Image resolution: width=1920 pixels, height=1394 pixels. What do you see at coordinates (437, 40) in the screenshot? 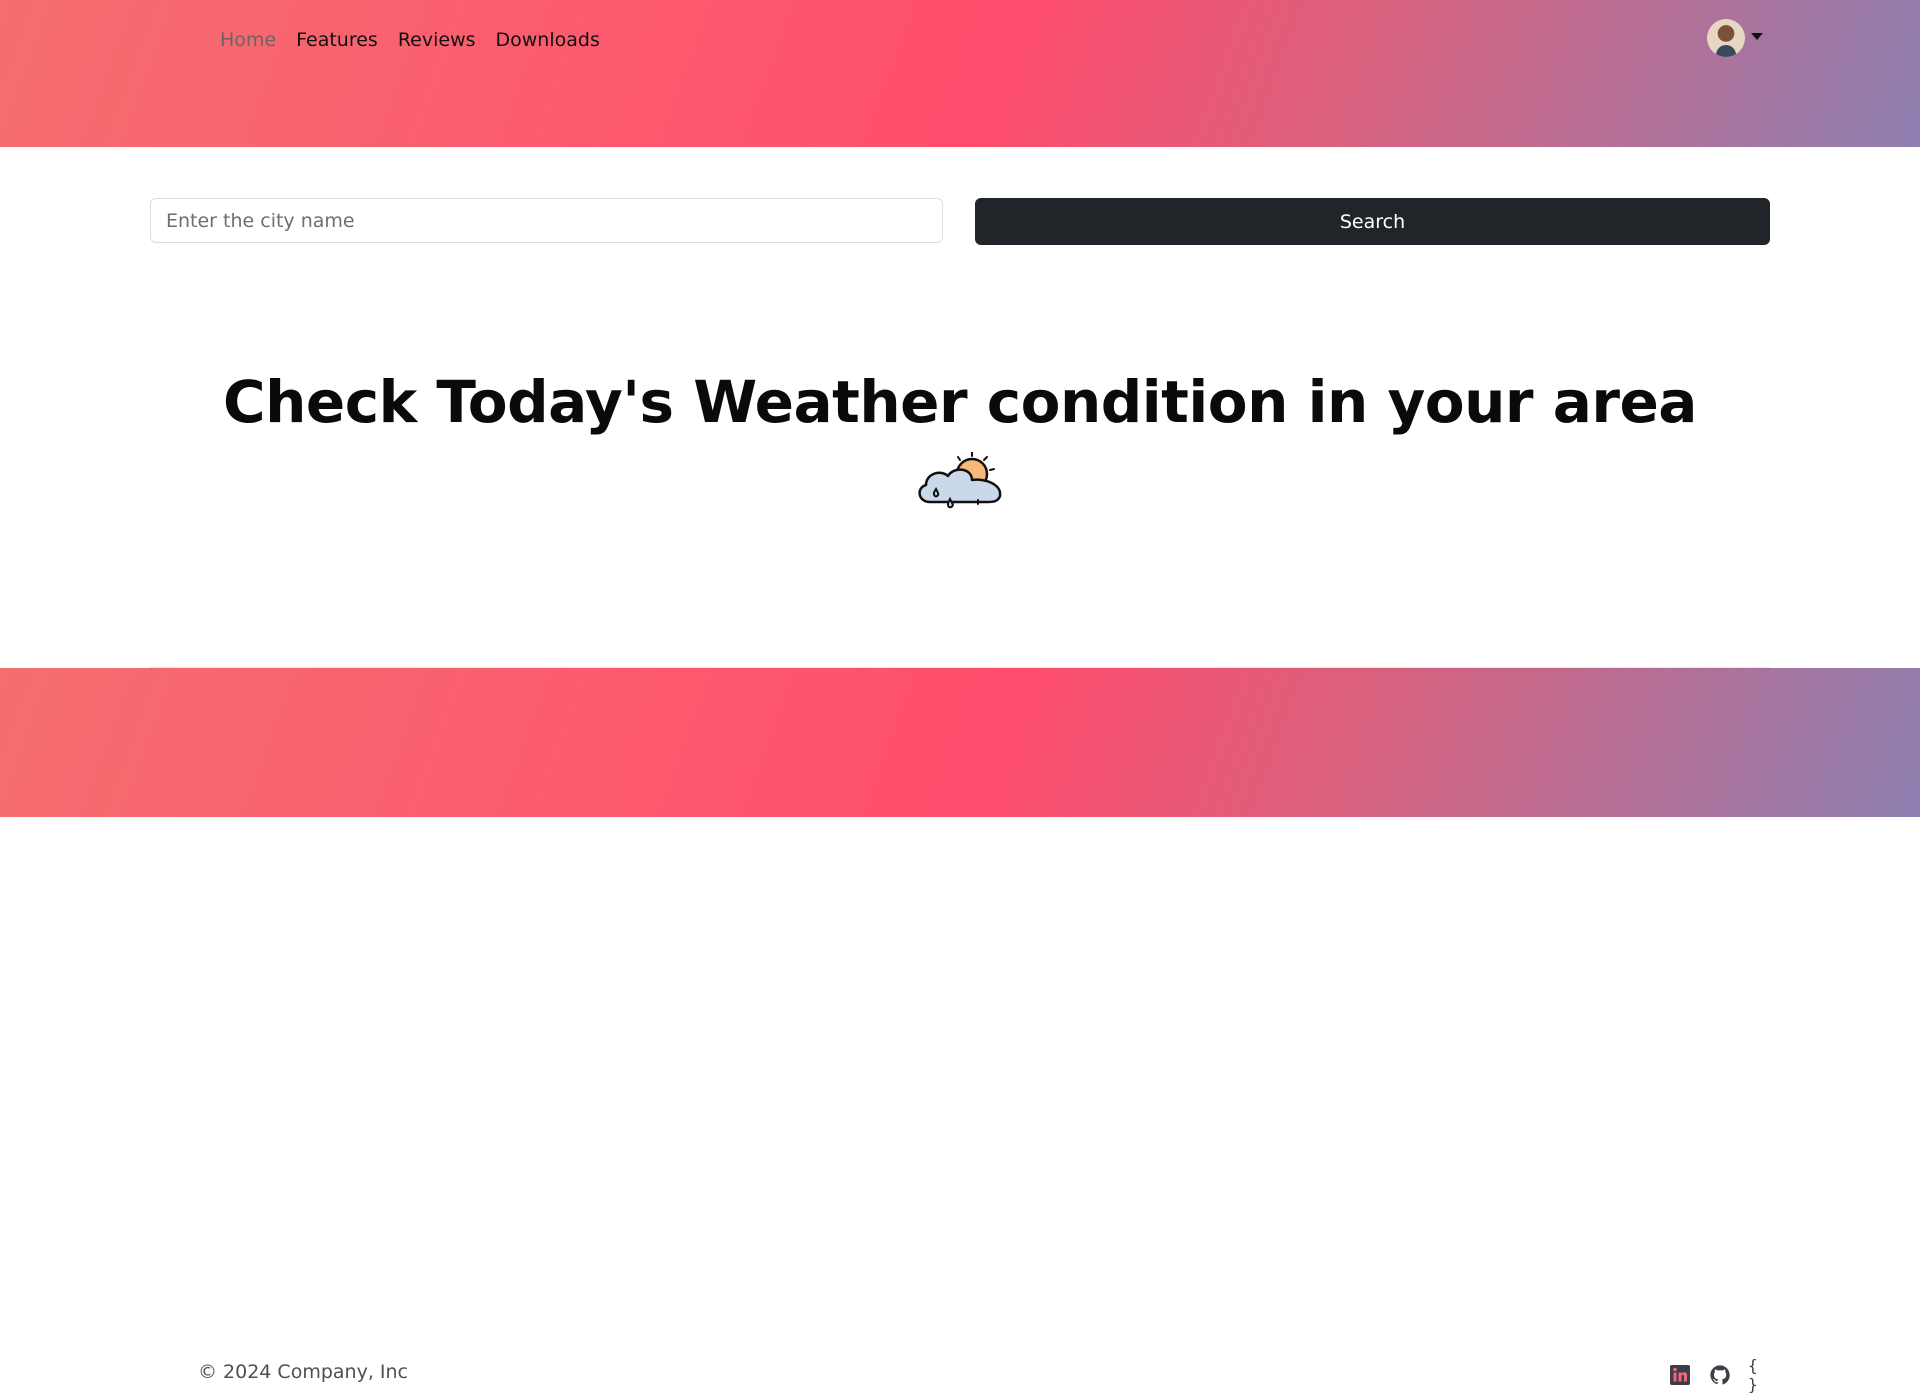
I see `nav-reviews: Reviews` at bounding box center [437, 40].